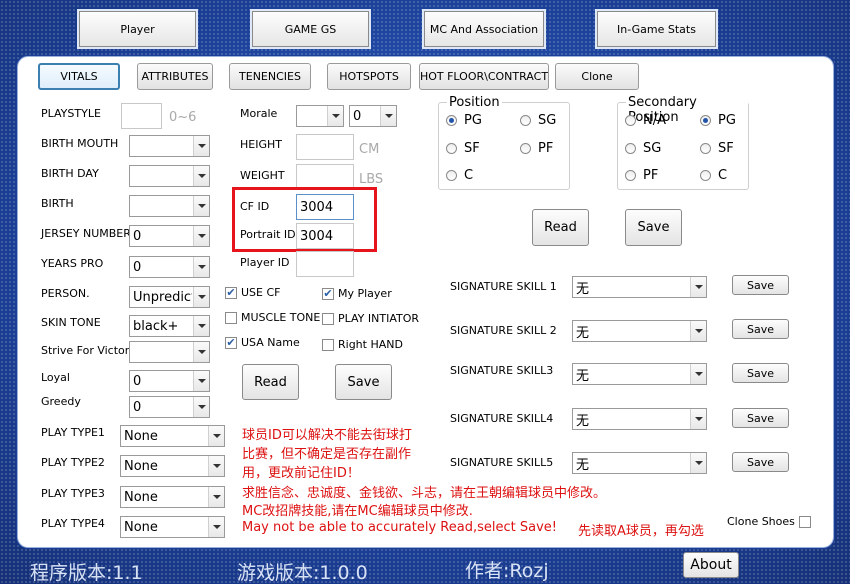 The height and width of the screenshot is (584, 850). What do you see at coordinates (169, 206) in the screenshot?
I see `birth-select` at bounding box center [169, 206].